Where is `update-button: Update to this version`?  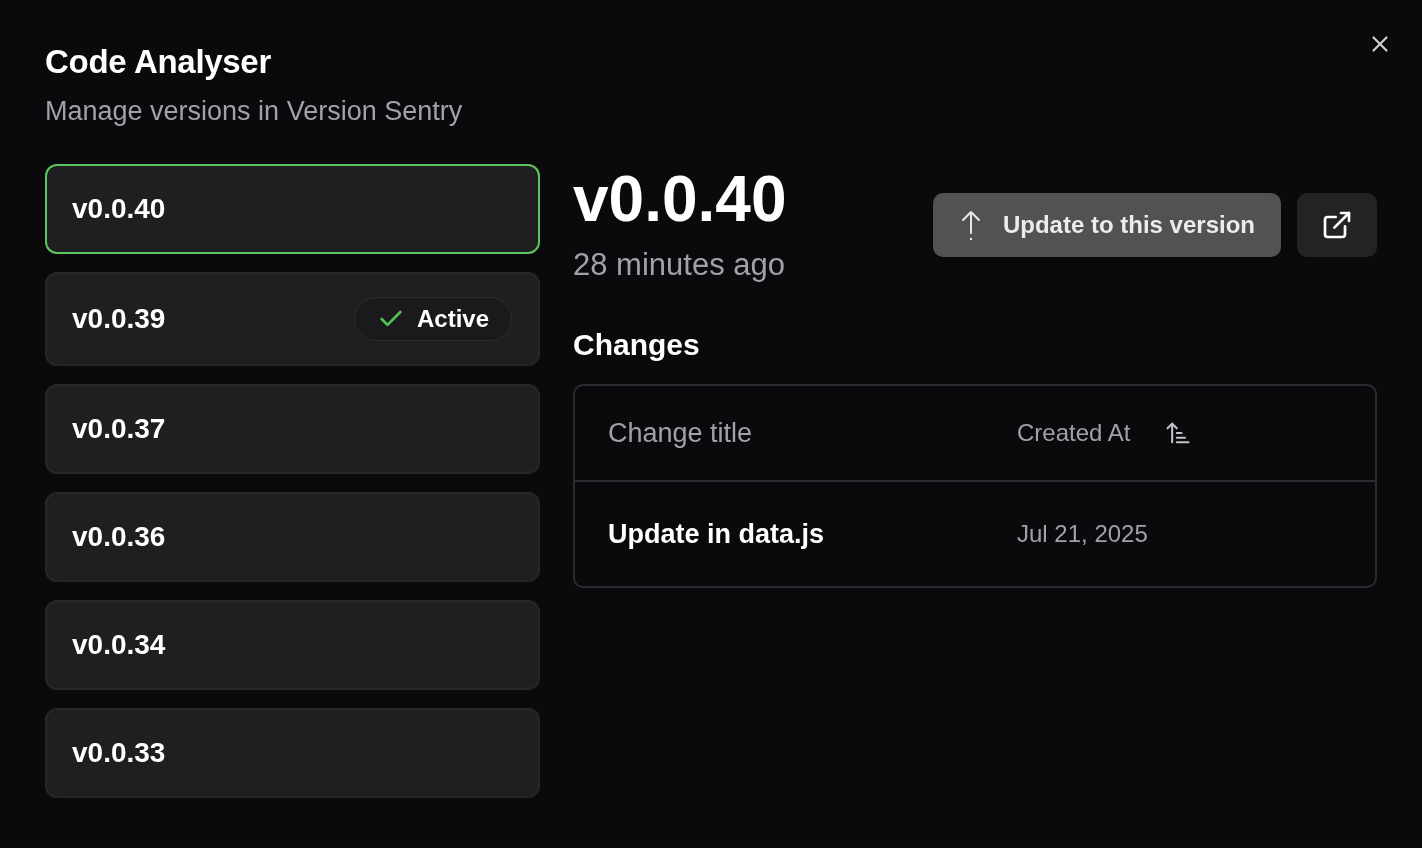 update-button: Update to this version is located at coordinates (1106, 225).